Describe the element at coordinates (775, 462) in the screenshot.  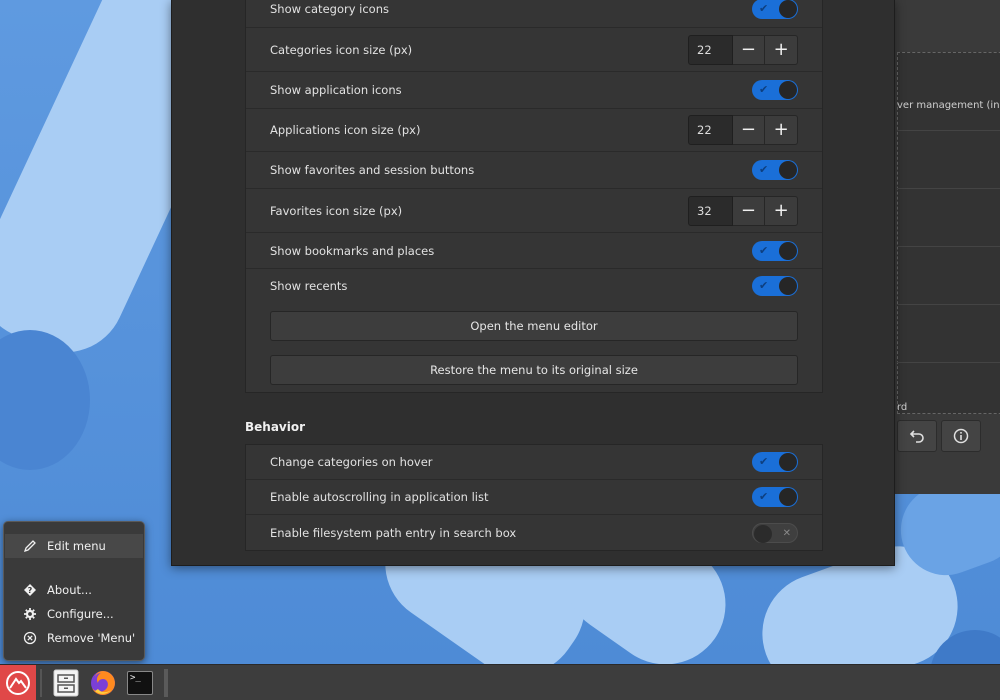
I see `change-categories-hover-toggle: ✔` at that location.